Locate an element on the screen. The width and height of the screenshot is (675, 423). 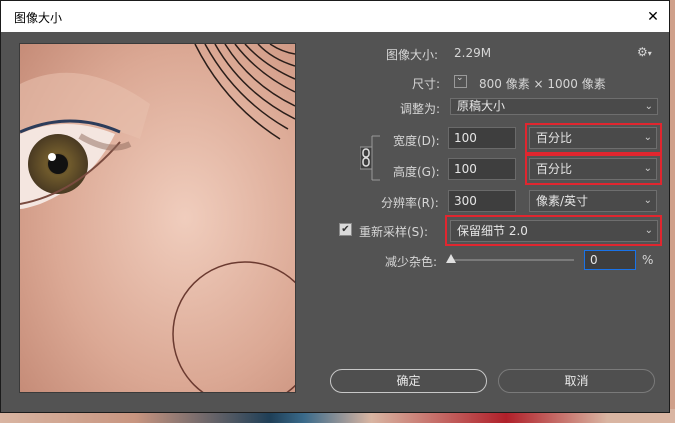
resample-label: 重新采样(S): is located at coordinates (394, 232).